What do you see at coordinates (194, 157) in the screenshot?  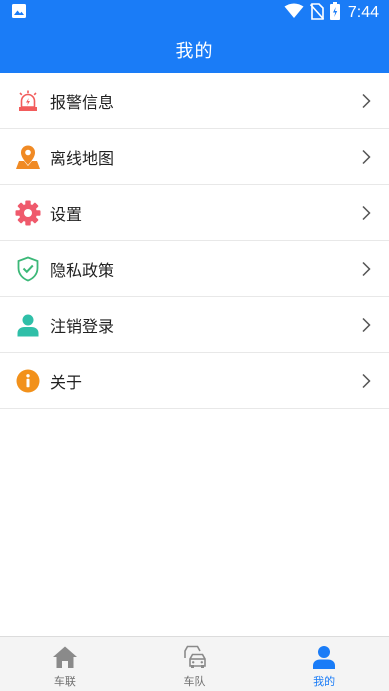 I see `menu-item-offline-map: 离线地图` at bounding box center [194, 157].